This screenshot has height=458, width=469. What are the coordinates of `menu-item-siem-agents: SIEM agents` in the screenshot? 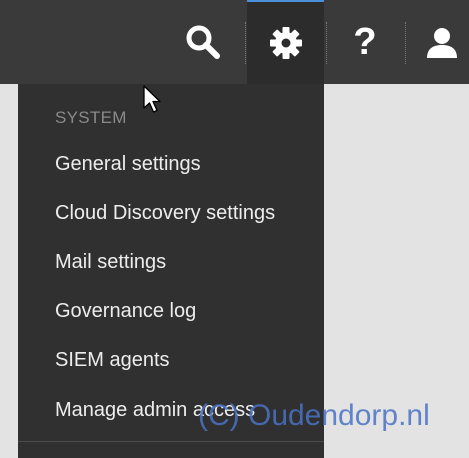 It's located at (112, 360).